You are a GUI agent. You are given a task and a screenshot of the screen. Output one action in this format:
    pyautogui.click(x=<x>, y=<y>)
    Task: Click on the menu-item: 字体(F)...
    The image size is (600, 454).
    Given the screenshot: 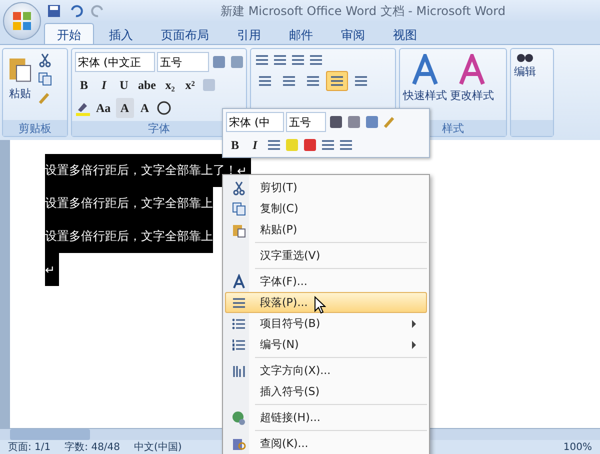 What is the action you would take?
    pyautogui.click(x=326, y=281)
    